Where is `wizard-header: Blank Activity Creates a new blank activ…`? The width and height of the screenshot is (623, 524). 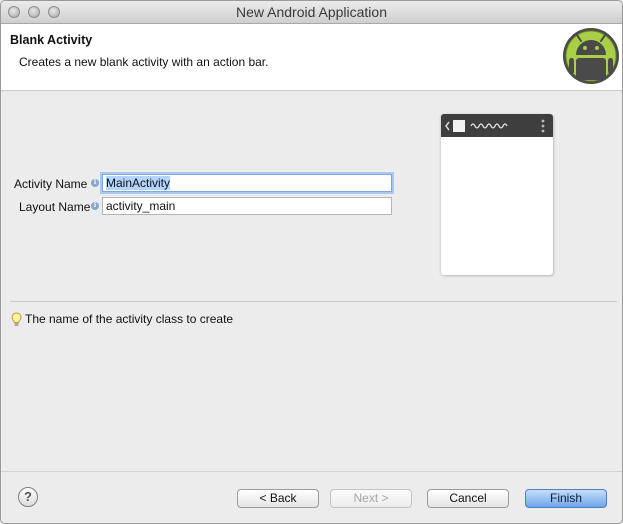
wizard-header: Blank Activity Creates a new blank activ… is located at coordinates (311, 57).